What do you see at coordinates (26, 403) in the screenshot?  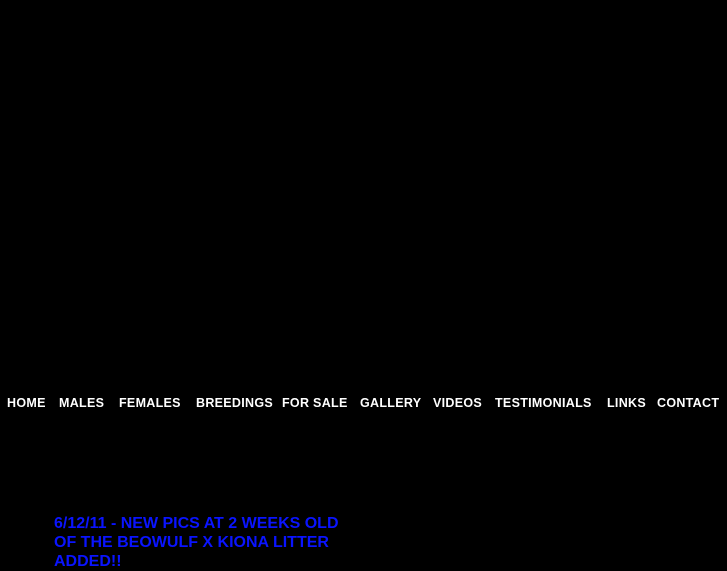 I see `nav-home: HOME` at bounding box center [26, 403].